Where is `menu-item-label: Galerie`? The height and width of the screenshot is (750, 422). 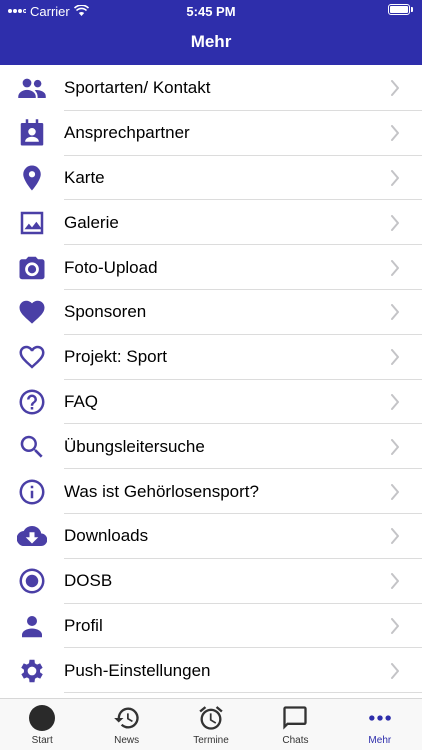
menu-item-label: Galerie is located at coordinates (91, 222).